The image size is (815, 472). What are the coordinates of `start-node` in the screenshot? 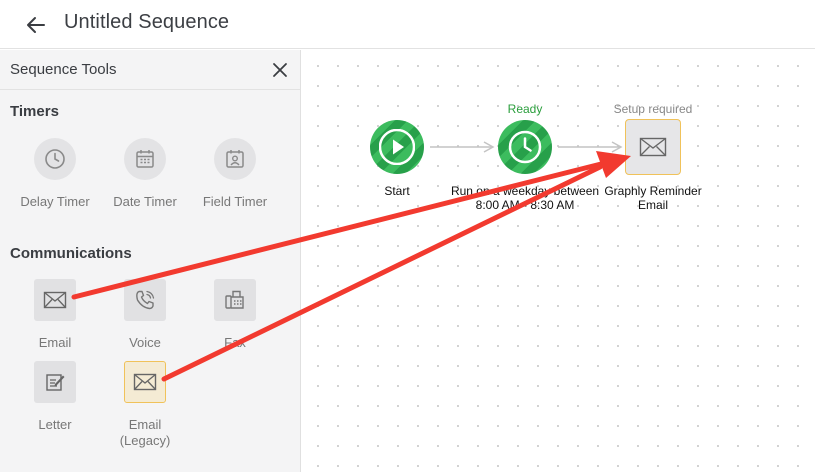 It's located at (397, 147).